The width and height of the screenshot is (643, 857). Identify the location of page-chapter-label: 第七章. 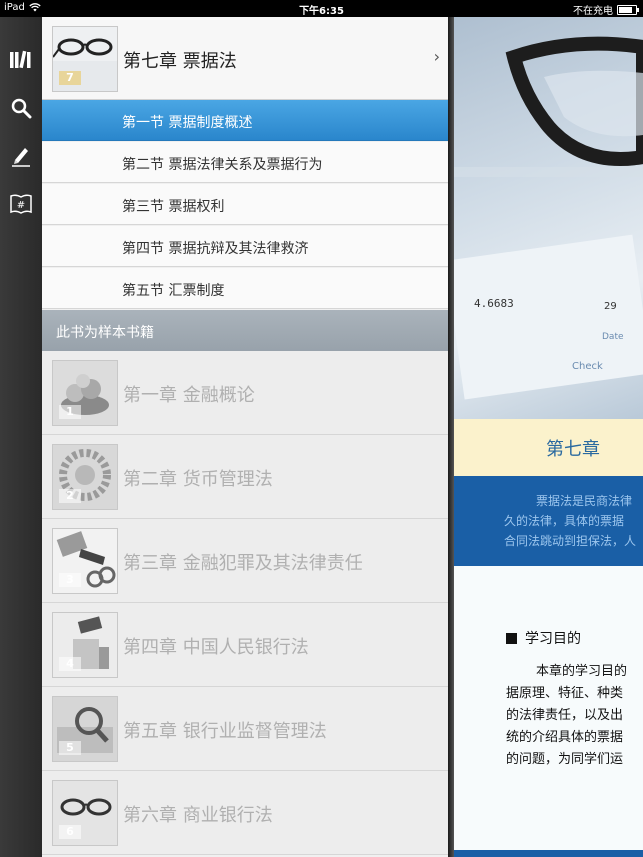
(573, 449).